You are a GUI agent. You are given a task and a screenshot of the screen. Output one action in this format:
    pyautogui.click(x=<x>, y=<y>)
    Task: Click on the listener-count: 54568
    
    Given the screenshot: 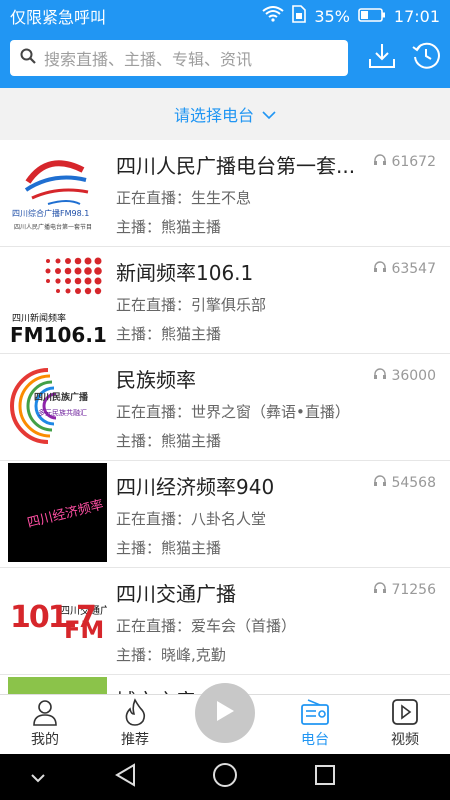 What is the action you would take?
    pyautogui.click(x=404, y=483)
    